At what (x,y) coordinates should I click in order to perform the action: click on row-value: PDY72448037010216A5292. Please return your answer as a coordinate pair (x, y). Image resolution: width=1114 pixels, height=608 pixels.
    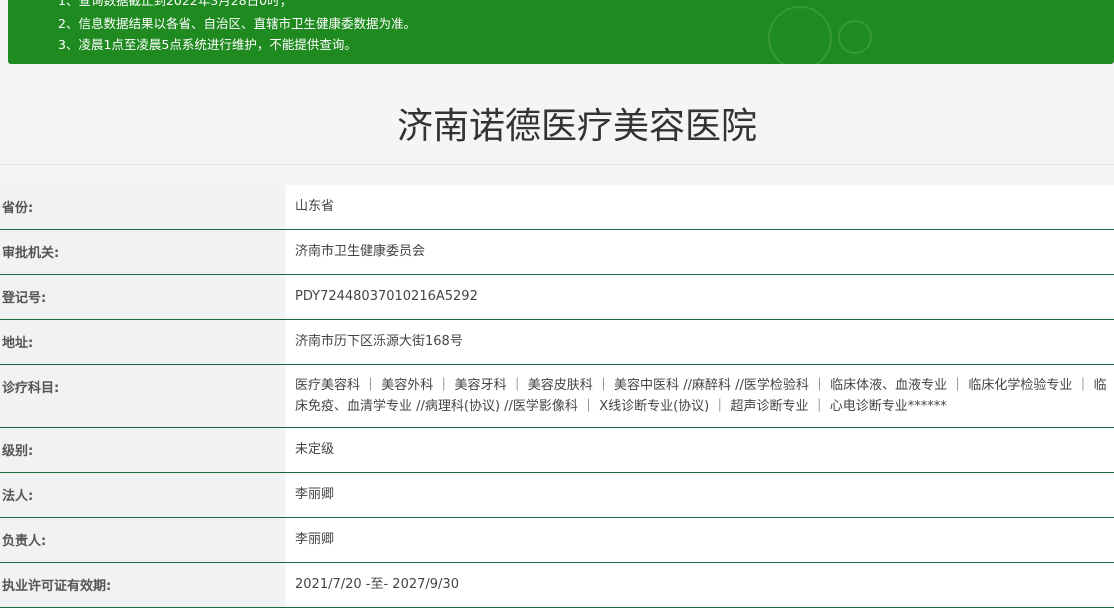
    Looking at the image, I should click on (700, 297).